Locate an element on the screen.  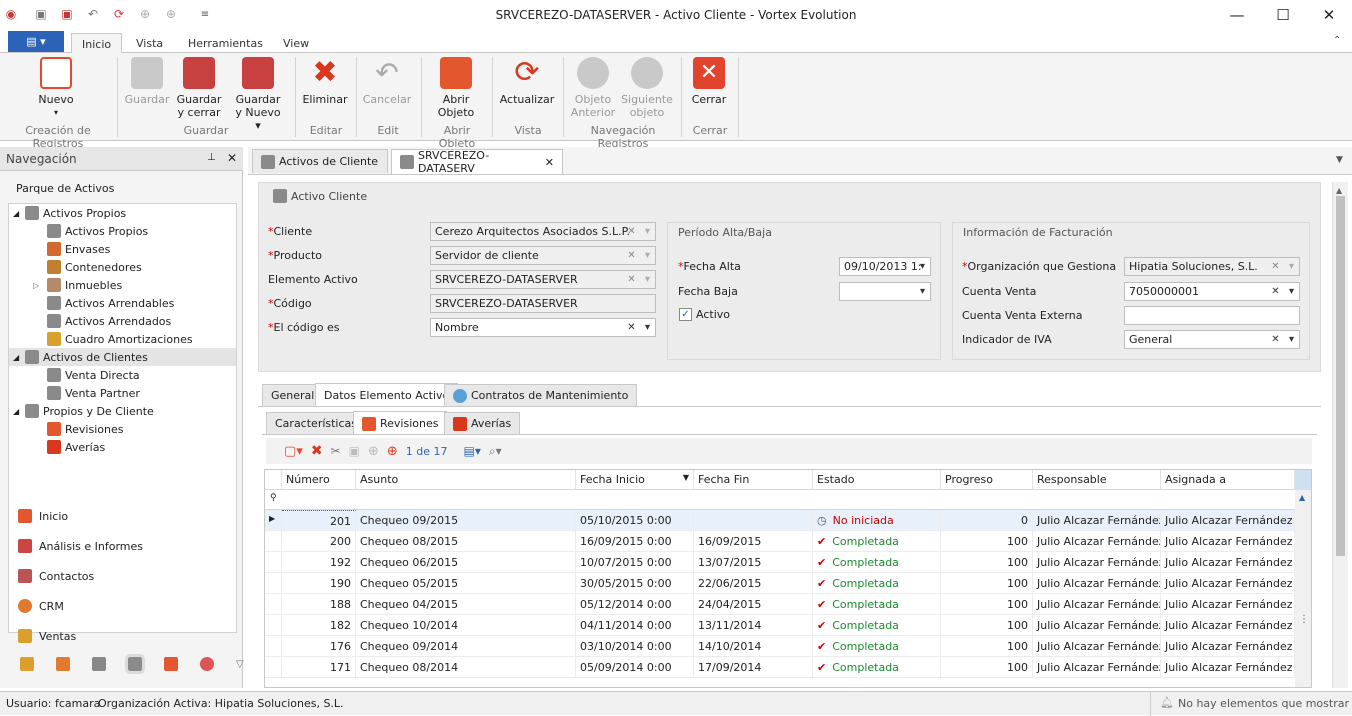
tabs-dropdown-icon: ▼ is located at coordinates (1339, 160).